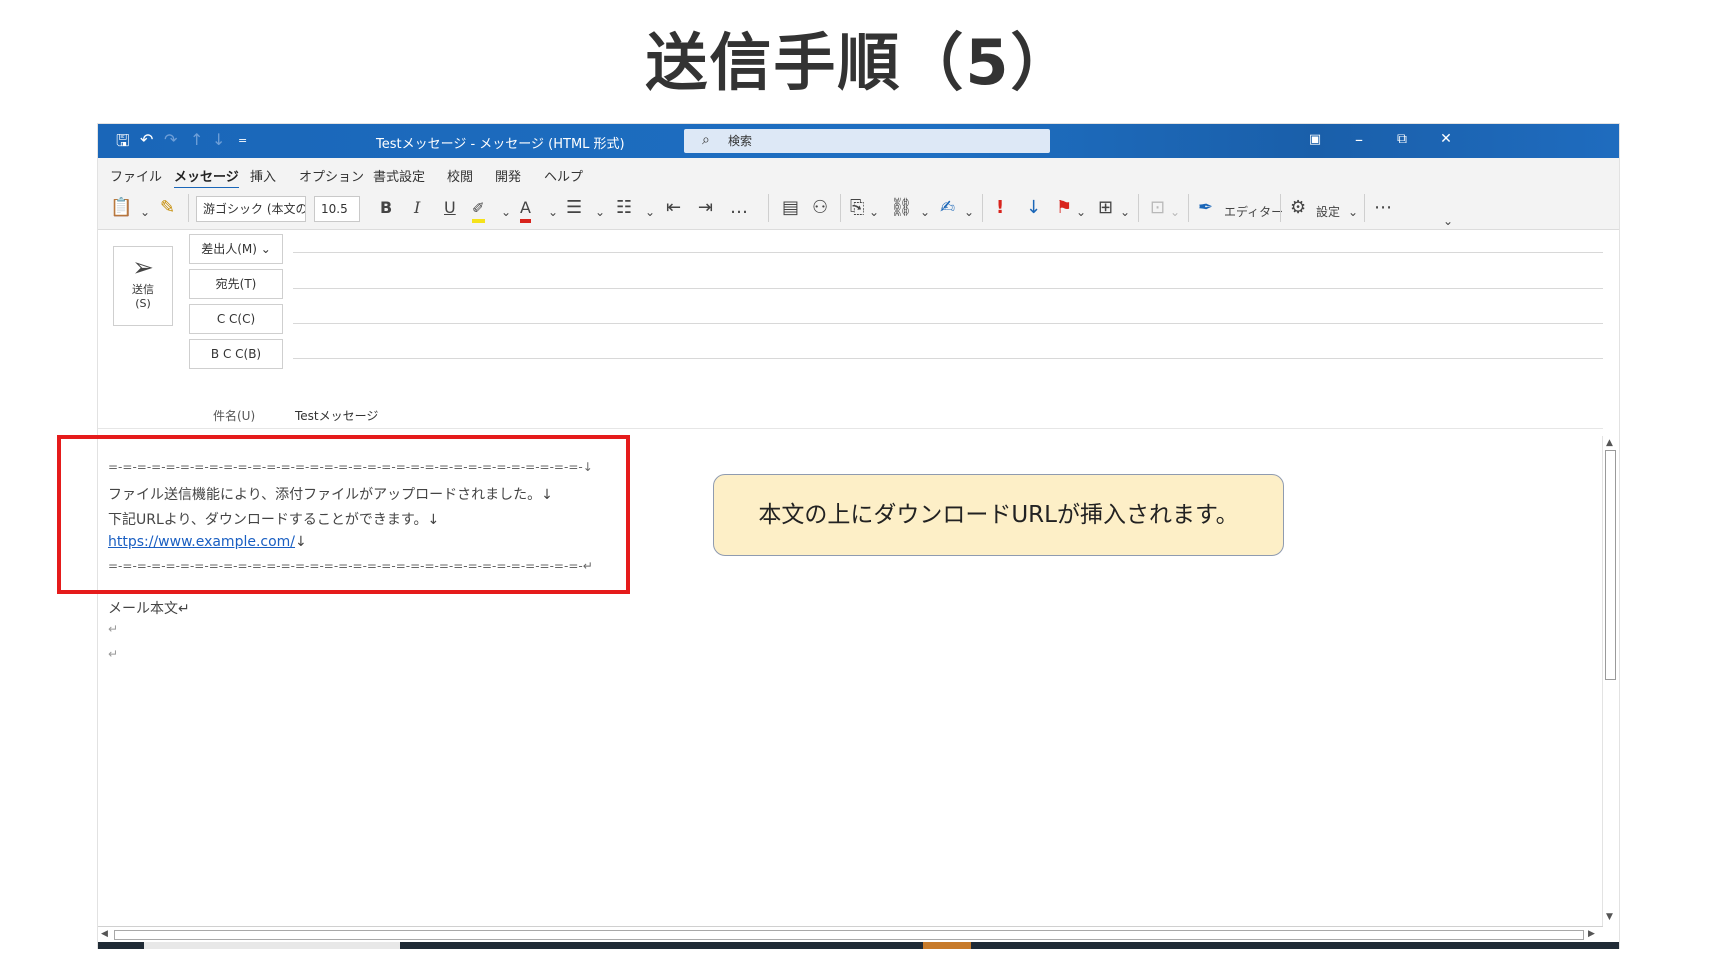 The width and height of the screenshot is (1720, 973). What do you see at coordinates (242, 140) in the screenshot?
I see `quick-access-more-icon: =` at bounding box center [242, 140].